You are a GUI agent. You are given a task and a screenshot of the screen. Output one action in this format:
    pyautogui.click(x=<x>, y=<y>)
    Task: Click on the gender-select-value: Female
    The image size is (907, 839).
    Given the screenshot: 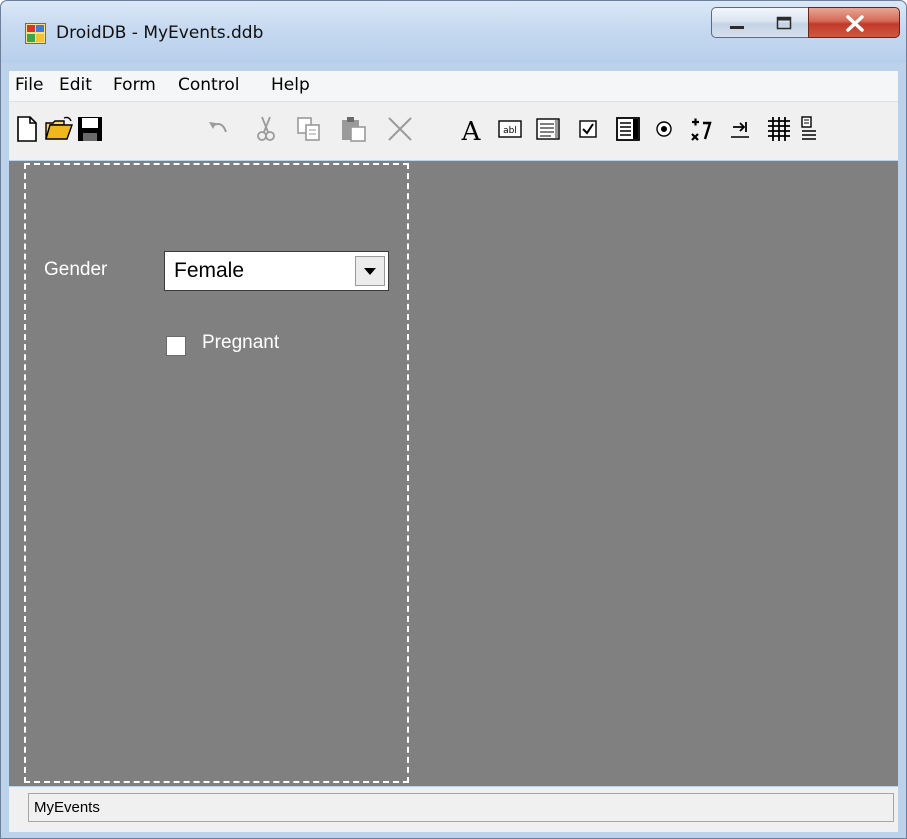 What is the action you would take?
    pyautogui.click(x=209, y=270)
    